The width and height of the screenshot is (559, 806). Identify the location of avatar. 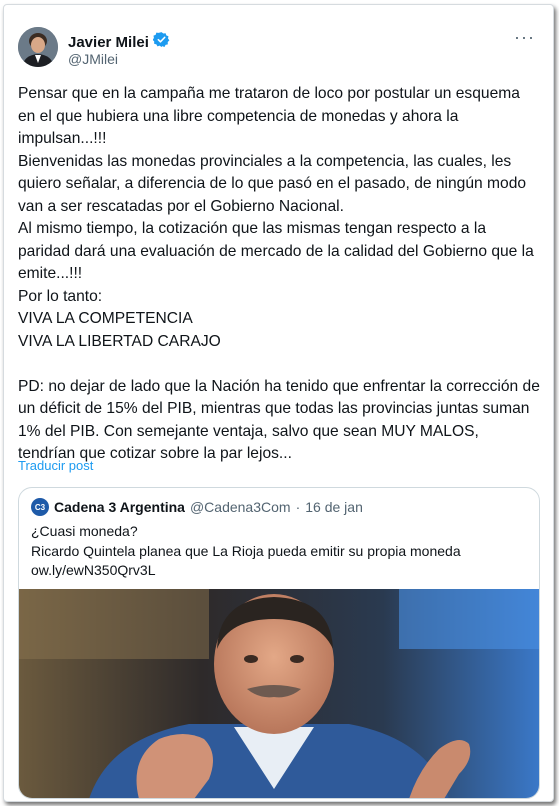
(38, 47).